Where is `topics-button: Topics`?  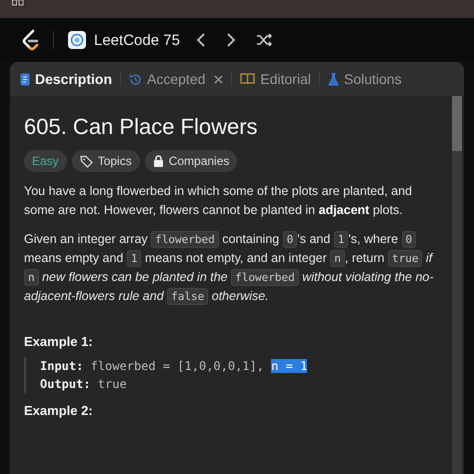
topics-button: Topics is located at coordinates (106, 161).